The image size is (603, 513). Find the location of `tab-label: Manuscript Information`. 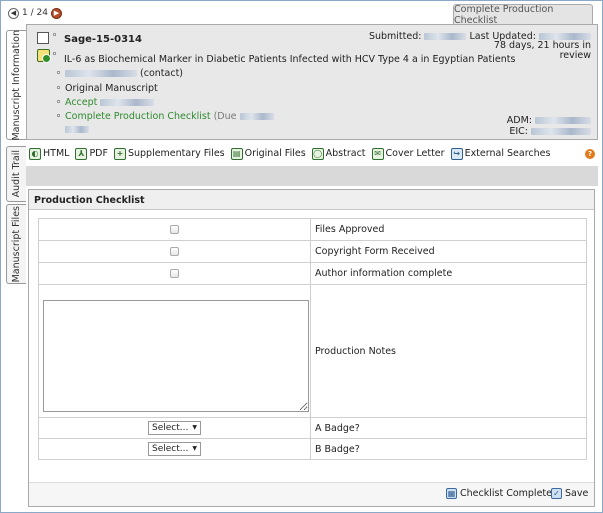

tab-label: Manuscript Information is located at coordinates (16, 85).